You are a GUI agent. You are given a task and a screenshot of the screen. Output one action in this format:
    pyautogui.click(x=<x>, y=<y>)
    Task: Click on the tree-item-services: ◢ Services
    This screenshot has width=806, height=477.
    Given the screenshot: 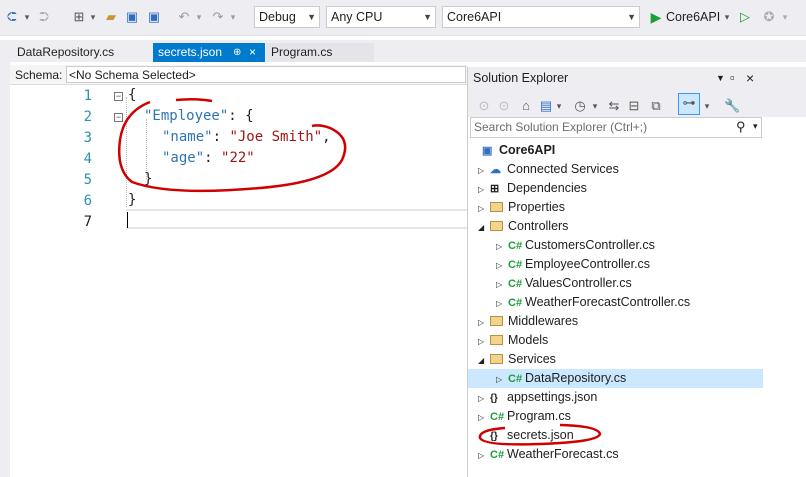 What is the action you would take?
    pyautogui.click(x=517, y=359)
    